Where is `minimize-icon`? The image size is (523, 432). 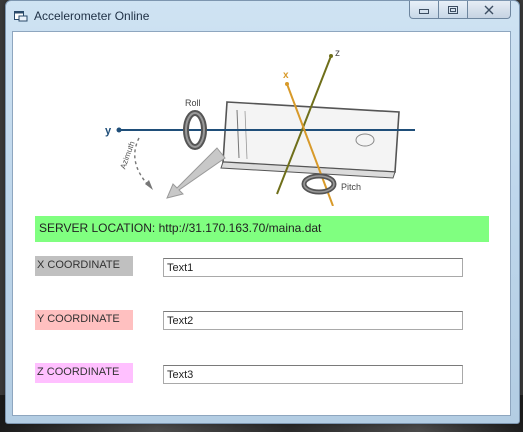 minimize-icon is located at coordinates (424, 11).